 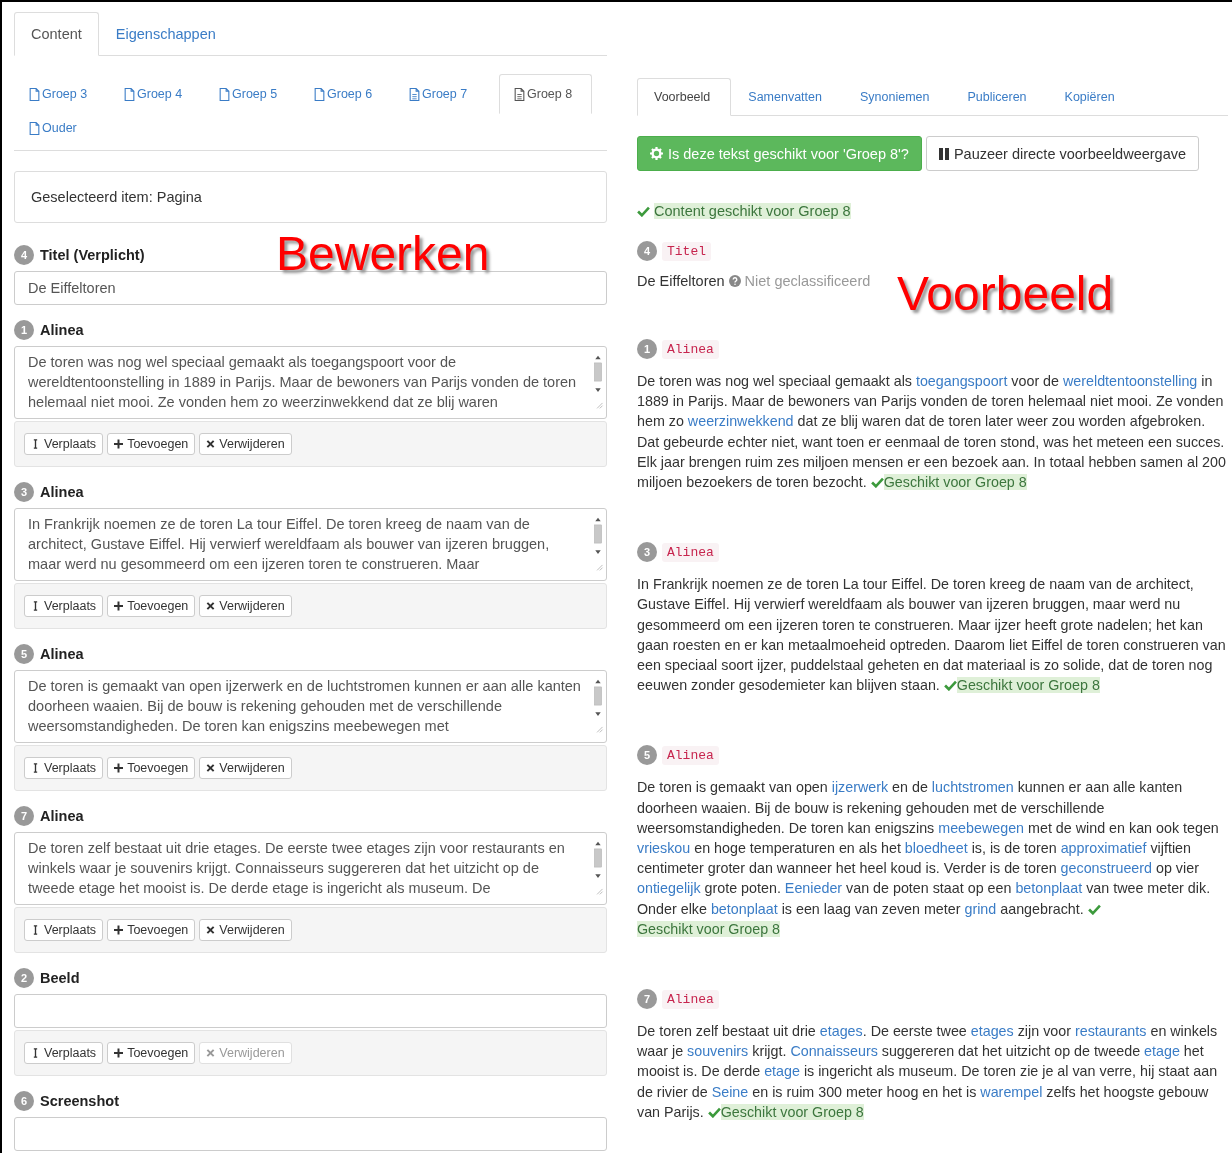 What do you see at coordinates (355, 94) in the screenshot?
I see `group-tab: Groep 6` at bounding box center [355, 94].